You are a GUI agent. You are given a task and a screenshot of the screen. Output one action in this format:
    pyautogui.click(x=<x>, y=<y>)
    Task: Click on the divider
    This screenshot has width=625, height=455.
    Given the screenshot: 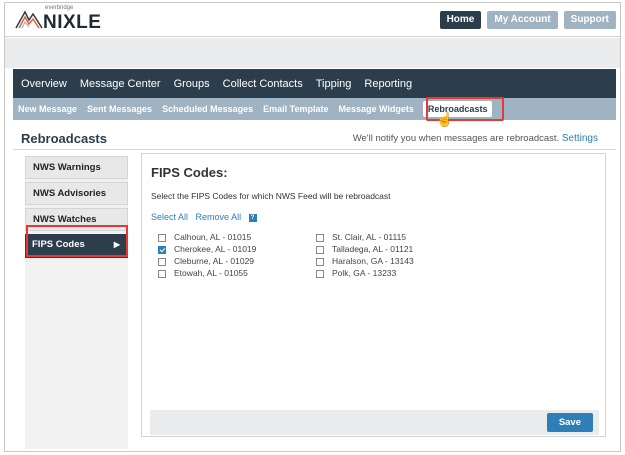 What is the action you would take?
    pyautogui.click(x=314, y=149)
    